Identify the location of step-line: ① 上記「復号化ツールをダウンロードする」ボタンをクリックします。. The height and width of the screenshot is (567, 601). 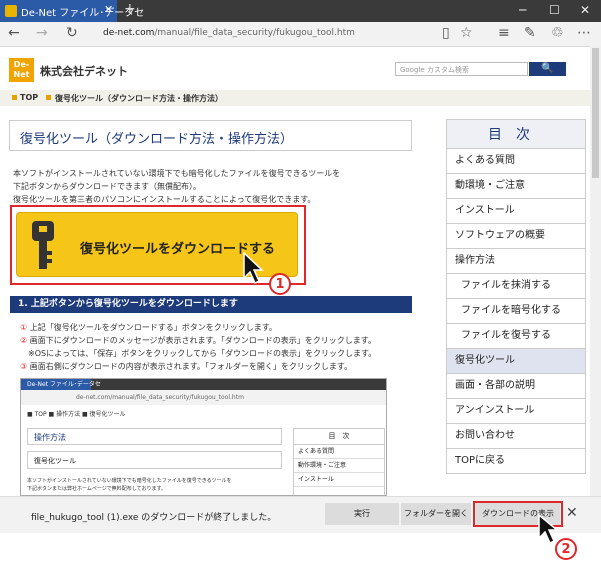
(148, 327).